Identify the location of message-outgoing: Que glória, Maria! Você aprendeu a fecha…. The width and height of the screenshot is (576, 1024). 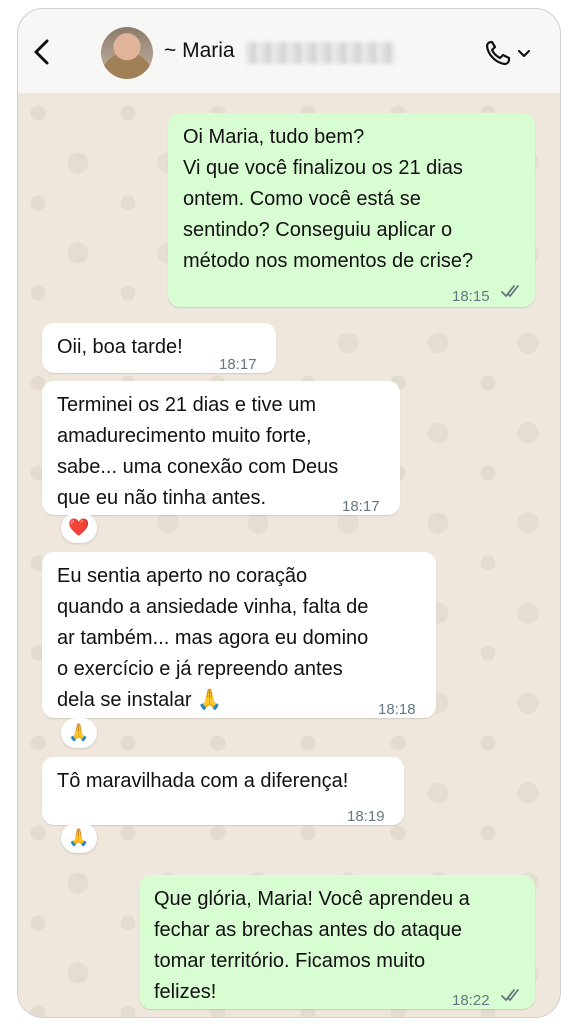
(337, 942).